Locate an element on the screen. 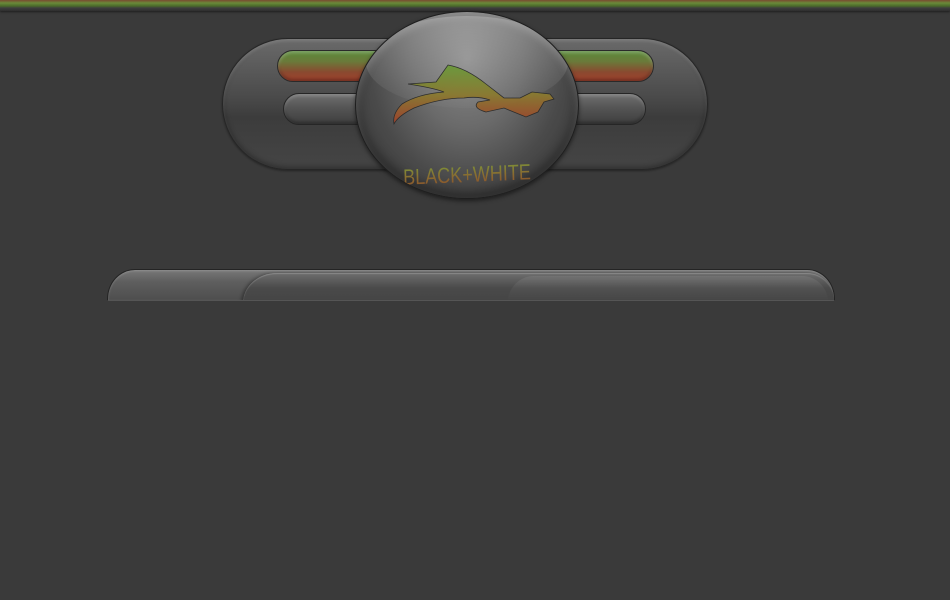  logo-text: BLACK+WHITE is located at coordinates (467, 175).